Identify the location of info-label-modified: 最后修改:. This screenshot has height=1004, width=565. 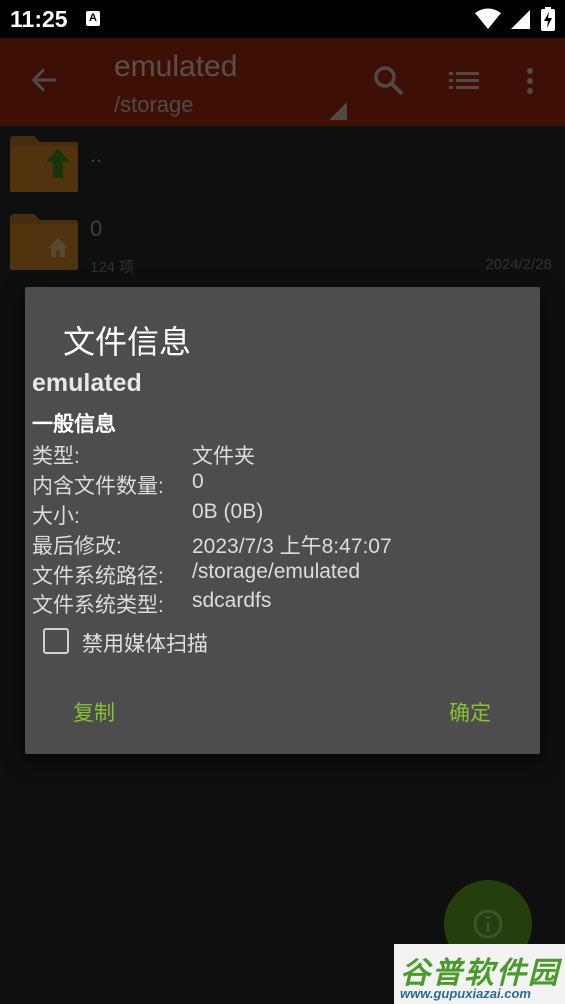
(77, 546).